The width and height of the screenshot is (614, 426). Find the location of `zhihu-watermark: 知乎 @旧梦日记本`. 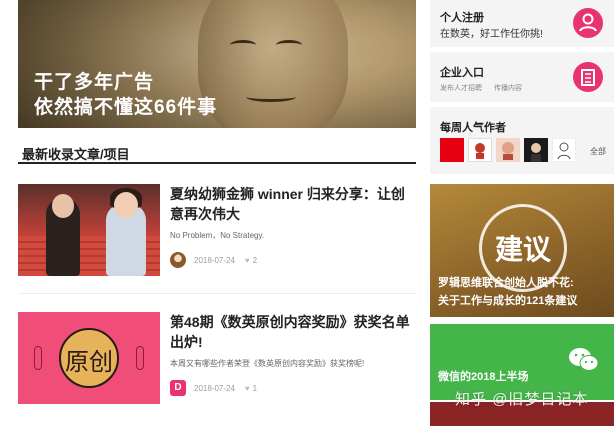

zhihu-watermark: 知乎 @旧梦日记本 is located at coordinates (522, 399).